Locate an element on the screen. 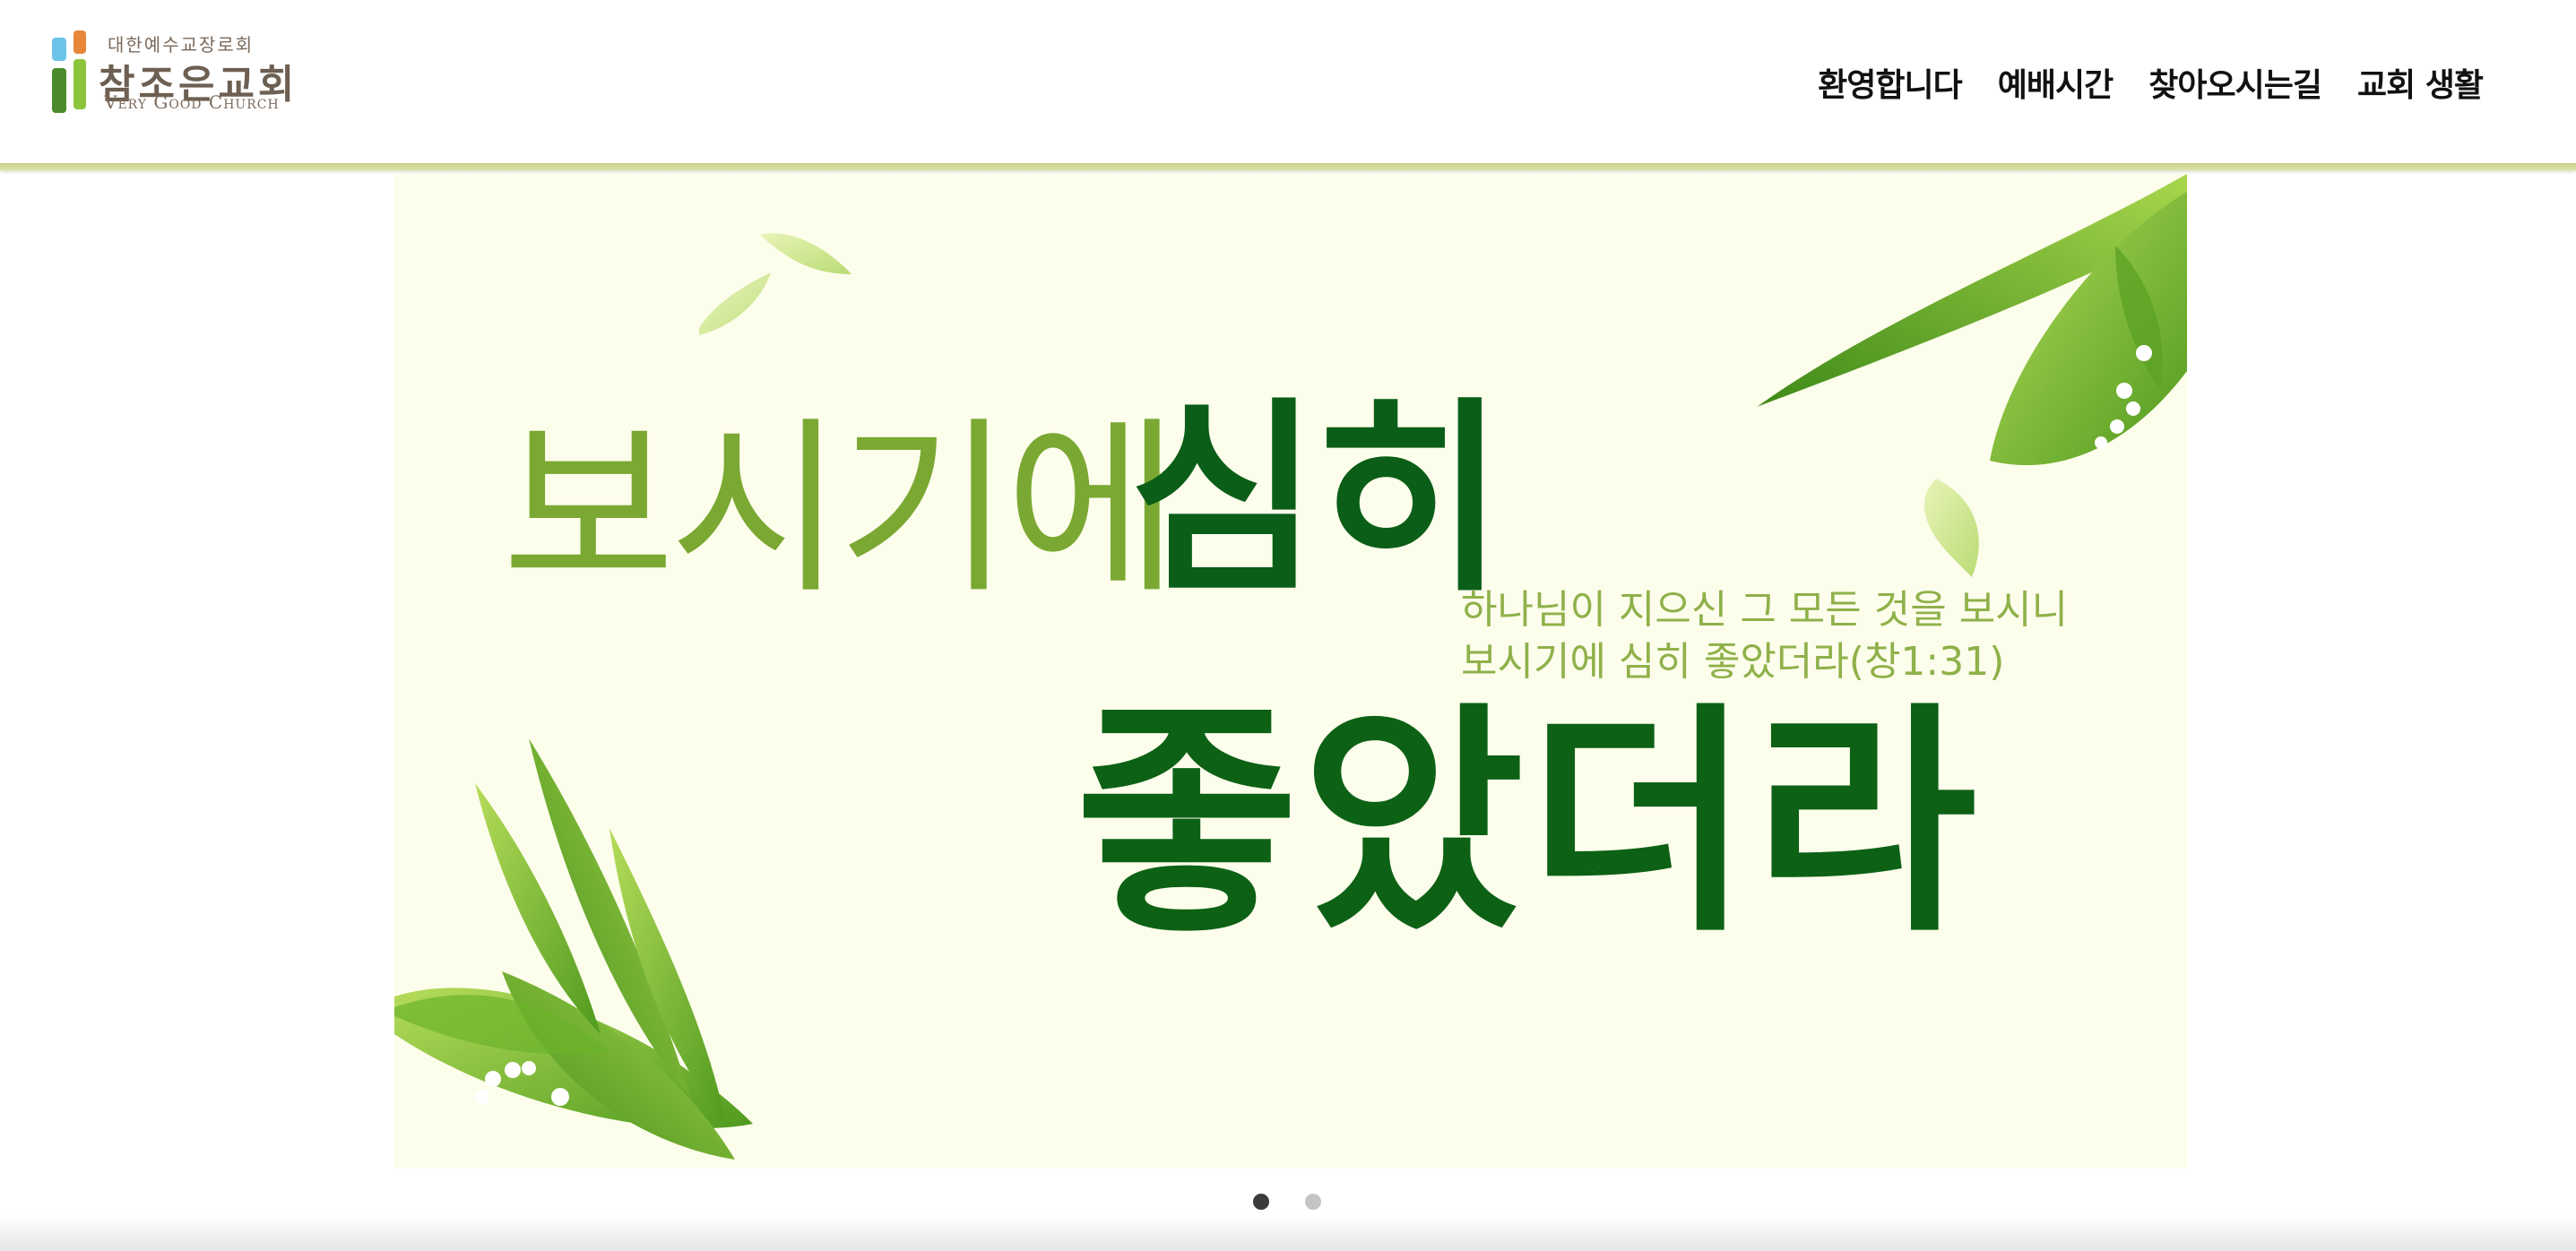 This screenshot has height=1251, width=2576. main-nav: 환영합니다 예배시간 찾아오시는길 교회 생활 is located at coordinates (2151, 83).